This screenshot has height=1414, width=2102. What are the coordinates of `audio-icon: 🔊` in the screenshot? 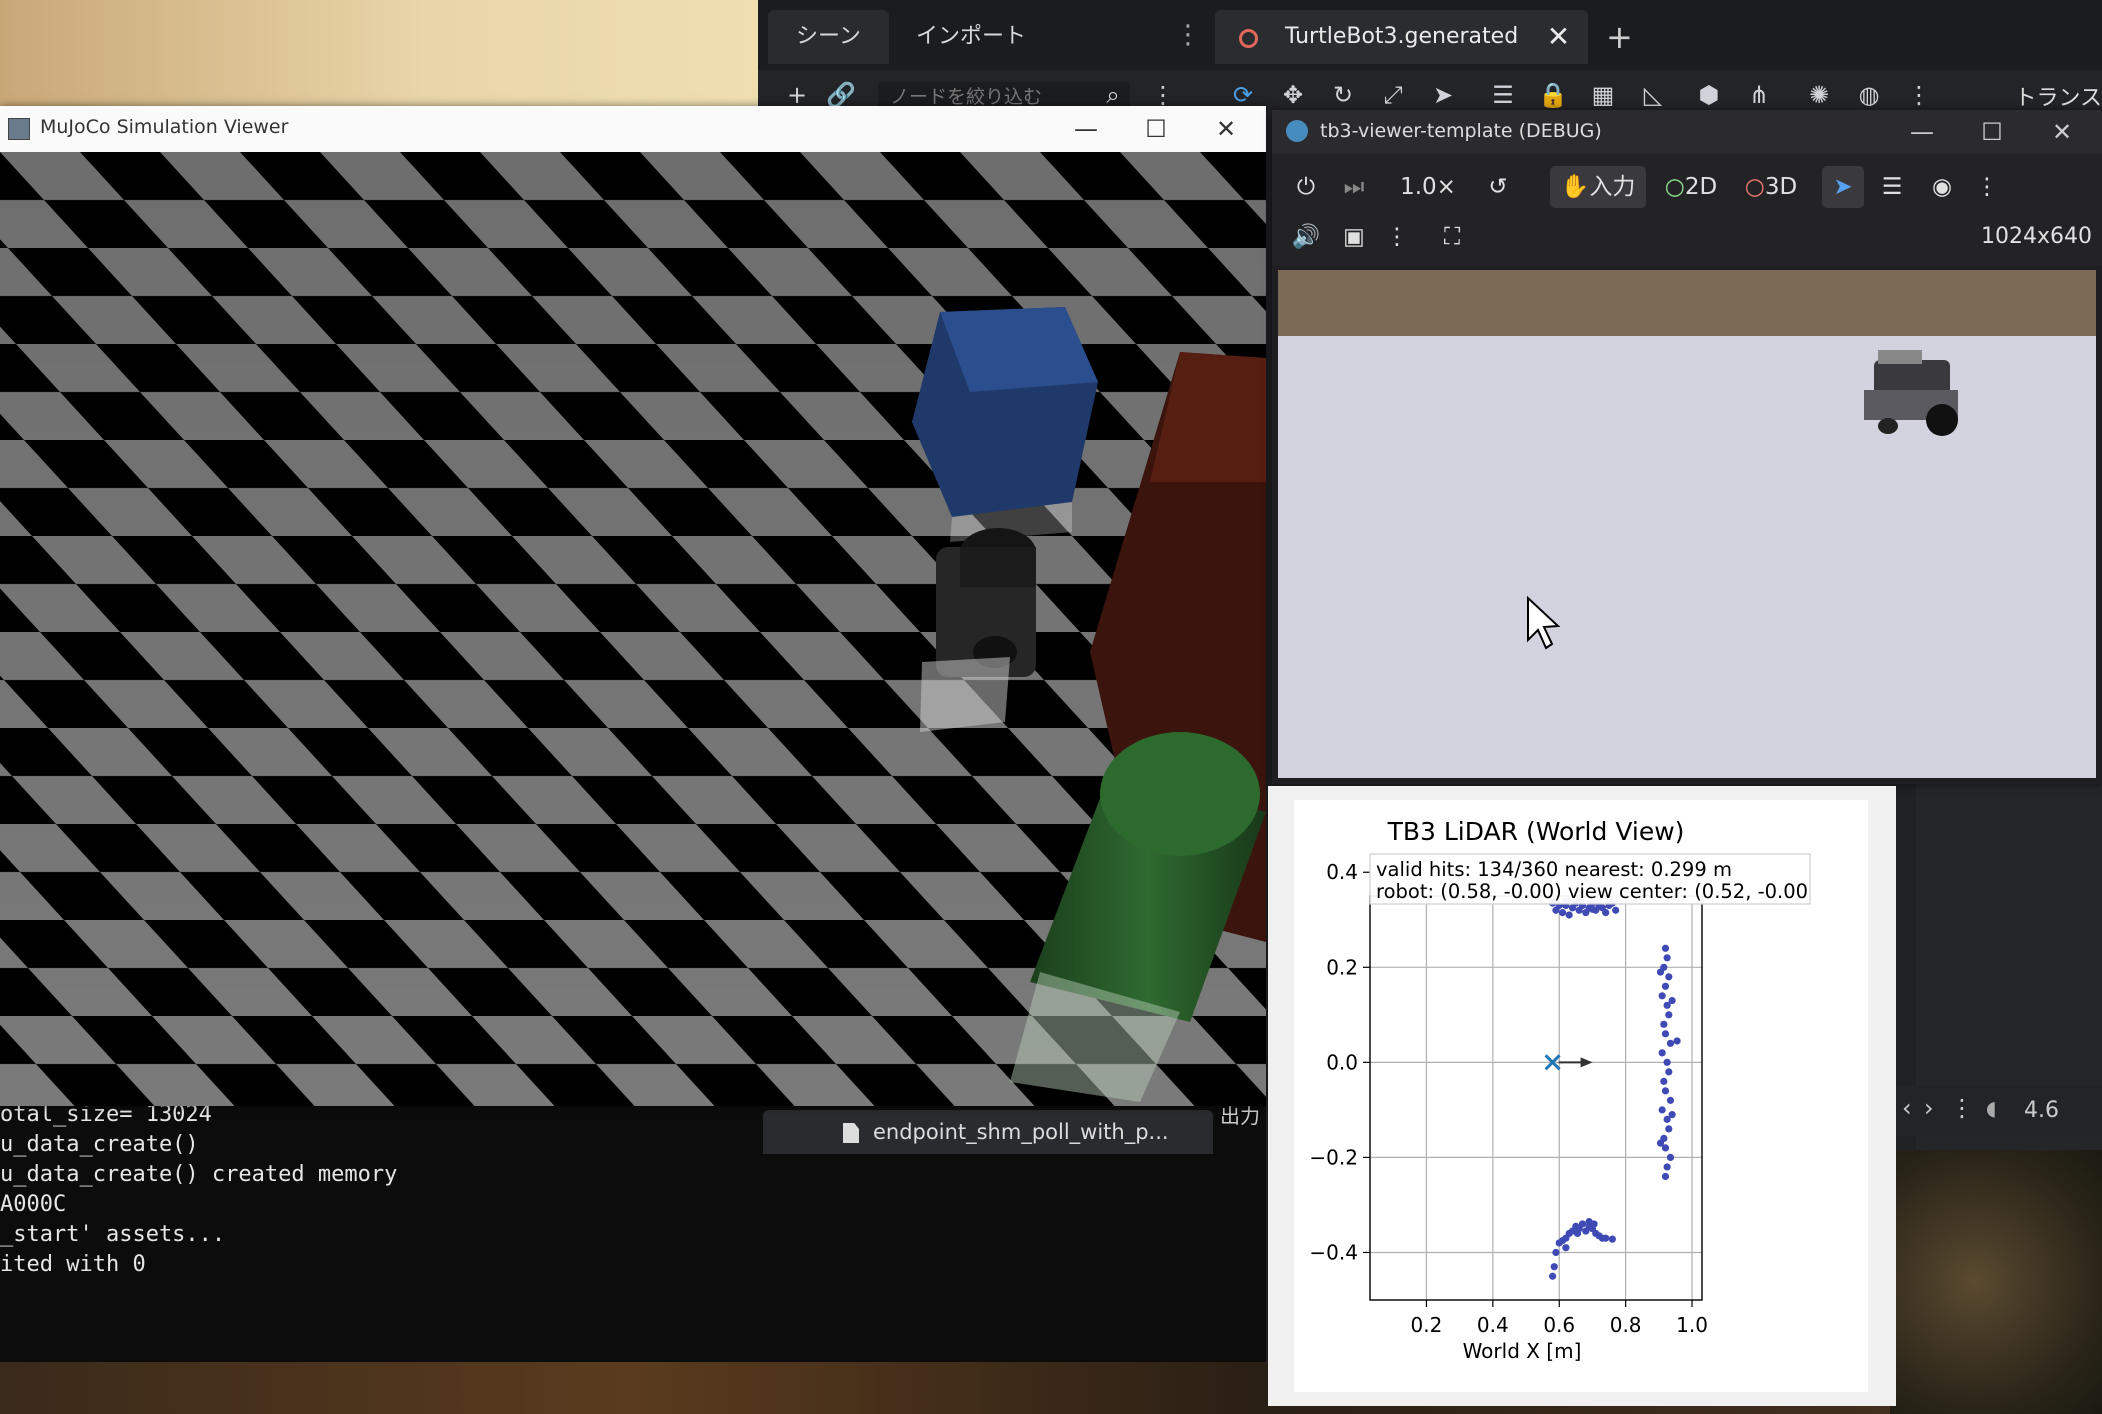 It's located at (1306, 237).